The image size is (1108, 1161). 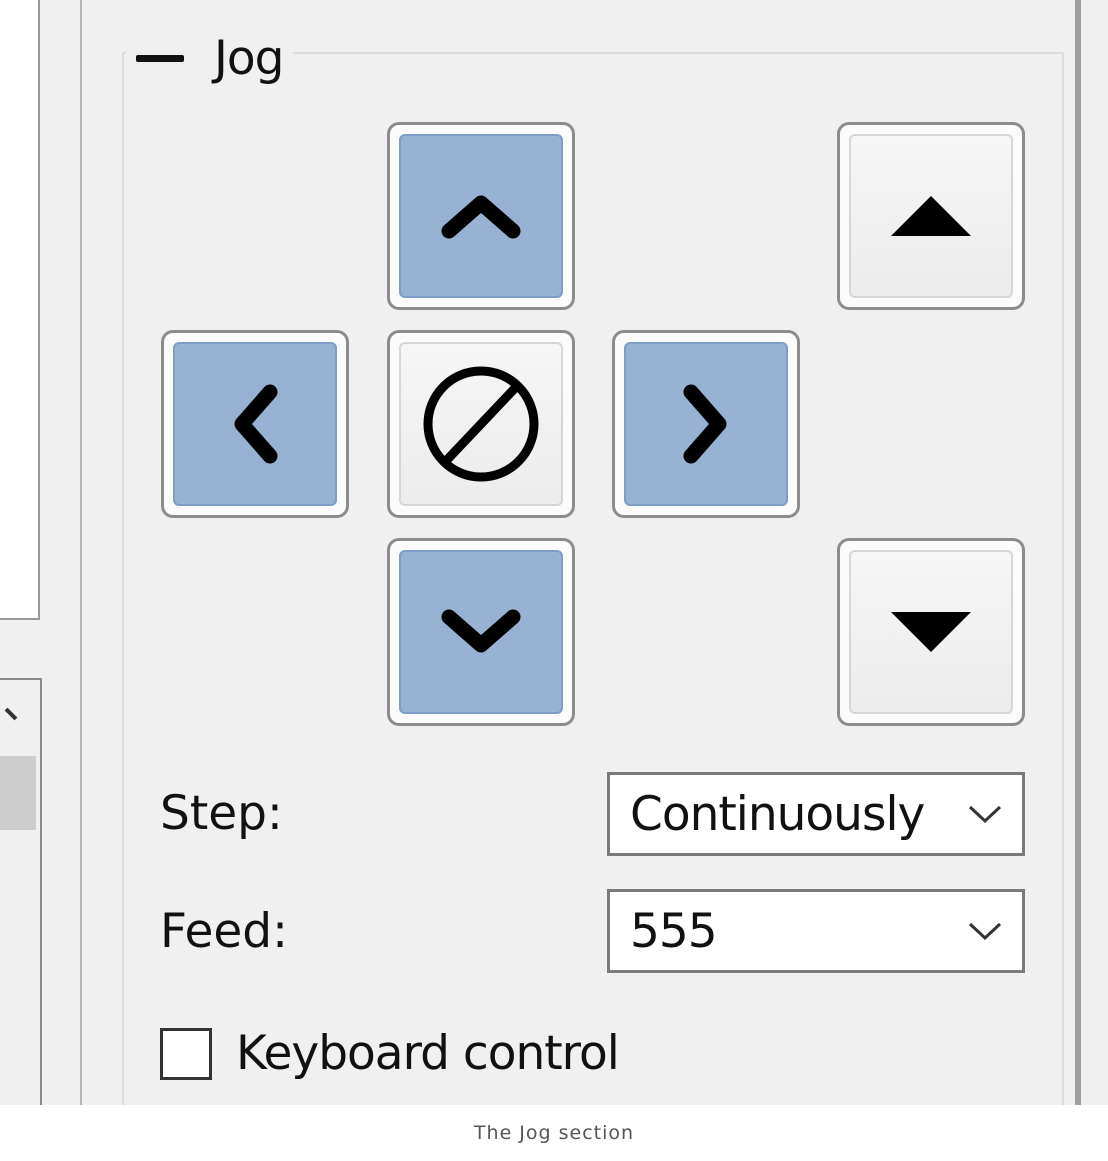 I want to click on jog-stop-button, so click(x=481, y=424).